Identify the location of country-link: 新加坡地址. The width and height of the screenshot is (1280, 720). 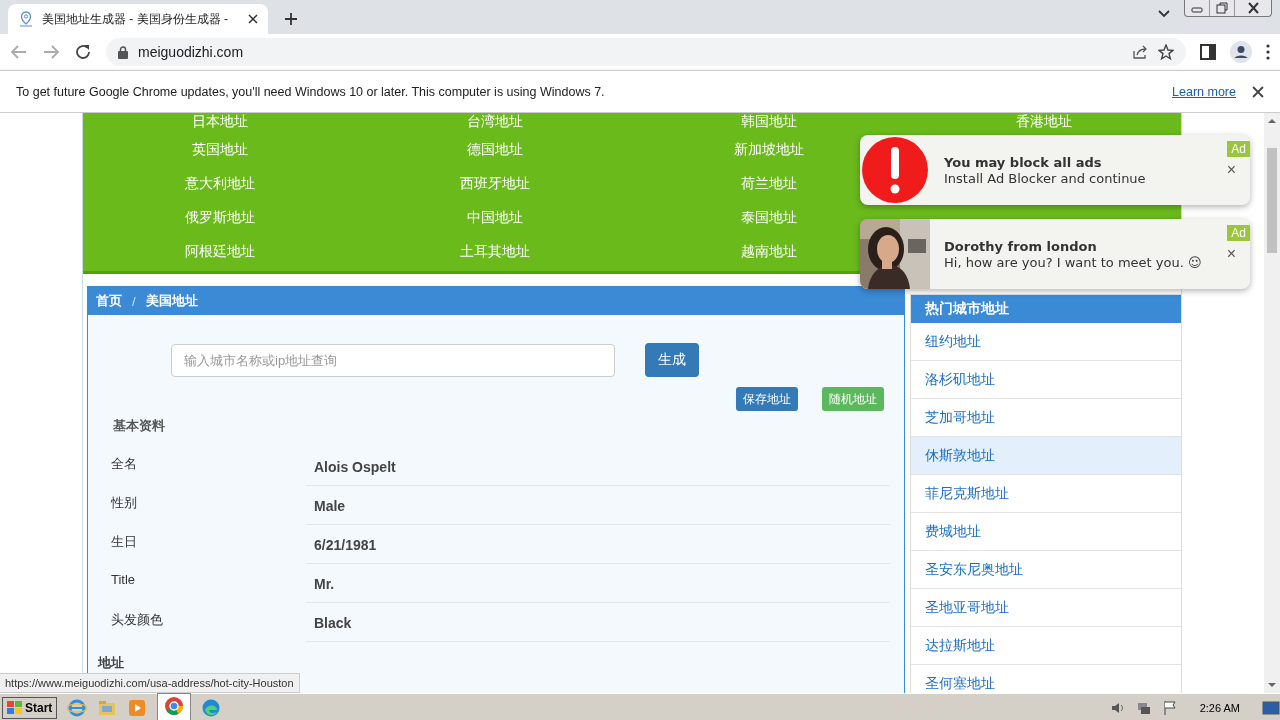
(769, 150).